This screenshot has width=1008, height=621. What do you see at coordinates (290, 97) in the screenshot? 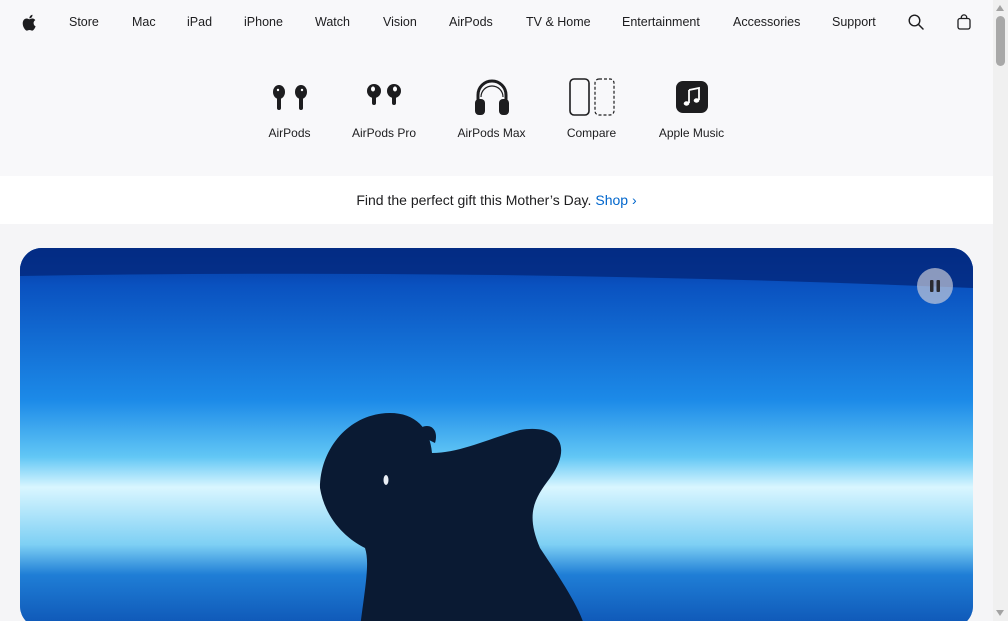
I see `airpods-icon` at bounding box center [290, 97].